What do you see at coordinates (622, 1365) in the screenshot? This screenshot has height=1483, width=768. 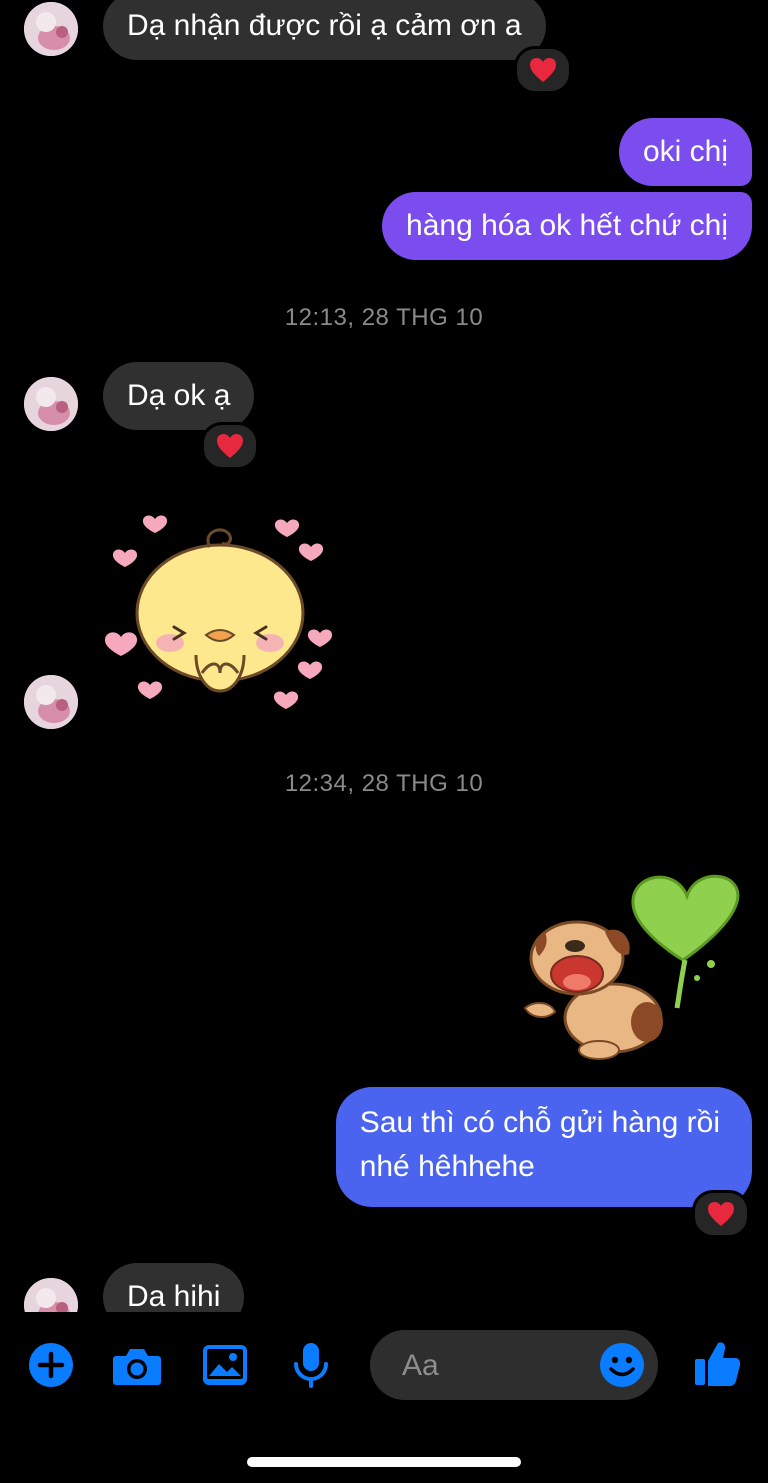 I see `emoji-icon` at bounding box center [622, 1365].